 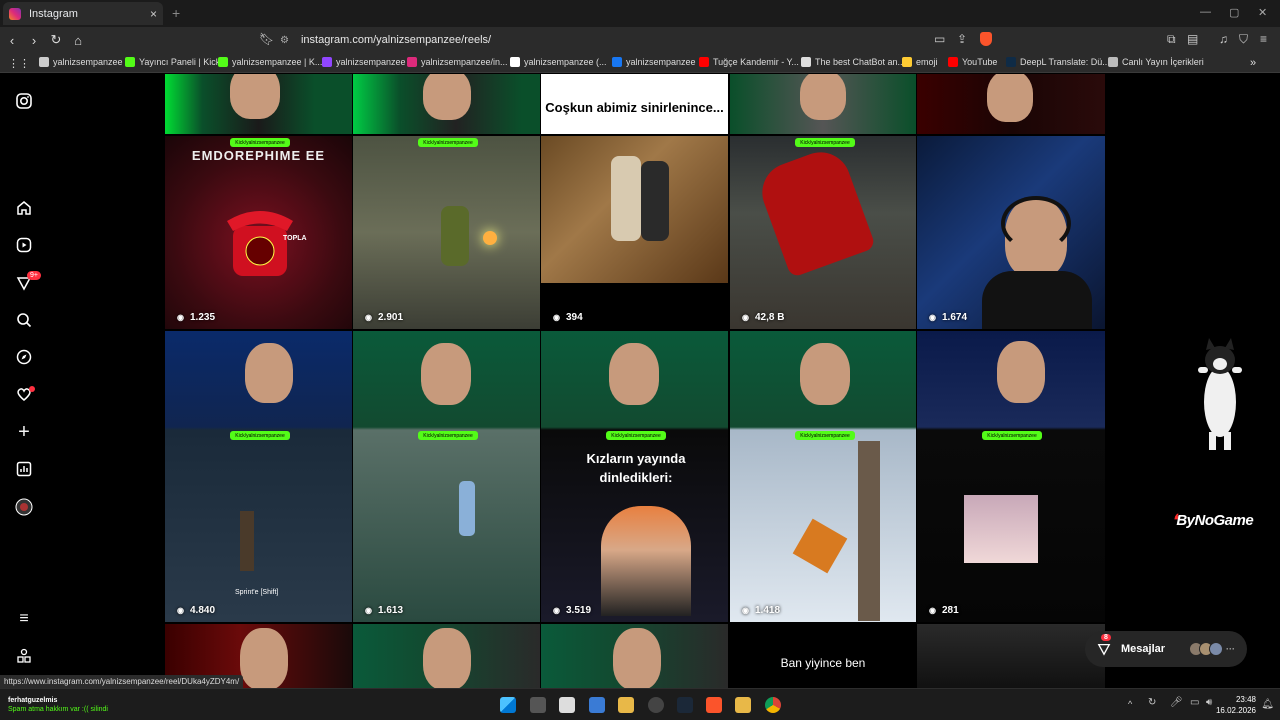 What do you see at coordinates (567, 705) in the screenshot?
I see `app-icon` at bounding box center [567, 705].